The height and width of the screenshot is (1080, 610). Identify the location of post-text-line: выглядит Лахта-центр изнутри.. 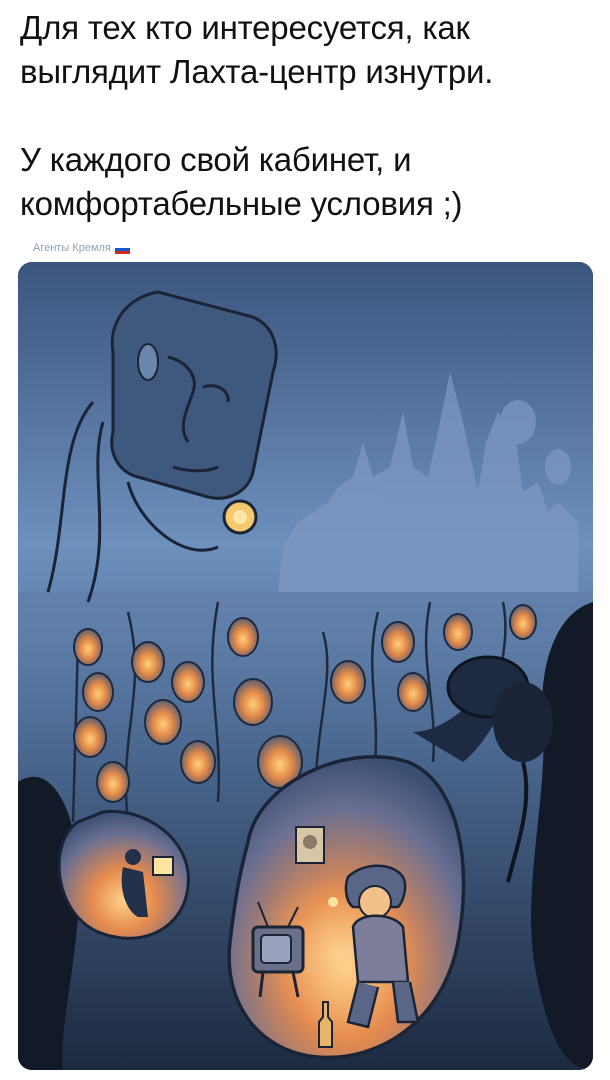
(257, 71).